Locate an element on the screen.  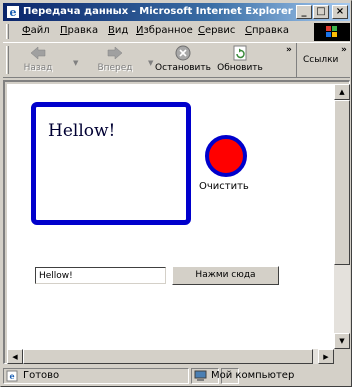
toolbar-grip is located at coordinates (7, 60).